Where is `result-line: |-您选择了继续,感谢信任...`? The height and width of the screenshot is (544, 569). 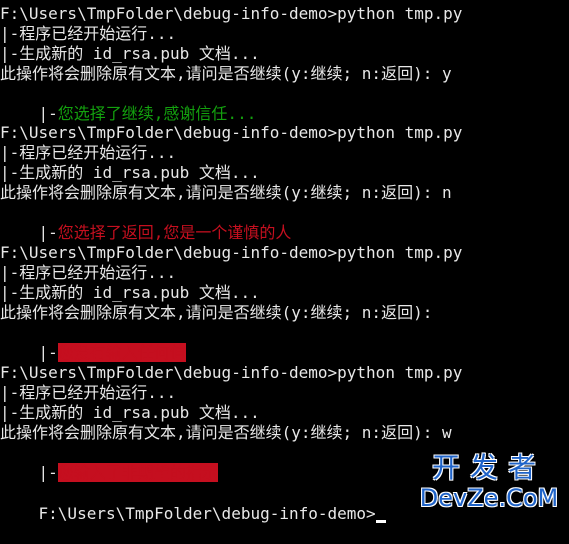 result-line: |-您选择了继续,感谢信任... is located at coordinates (128, 103).